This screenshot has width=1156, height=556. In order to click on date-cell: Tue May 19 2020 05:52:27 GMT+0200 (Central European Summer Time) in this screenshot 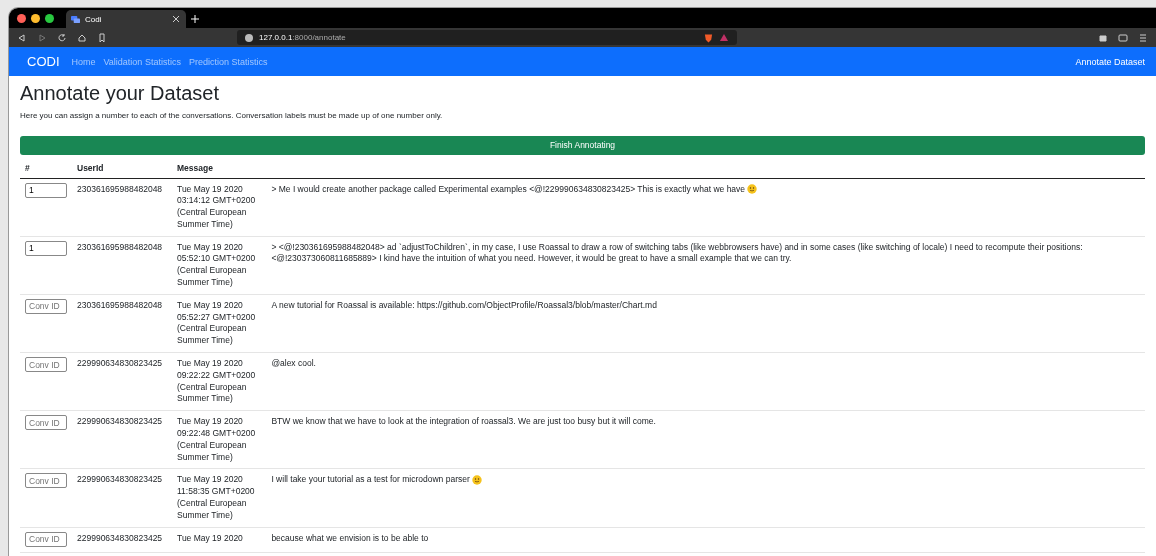, I will do `click(219, 323)`.